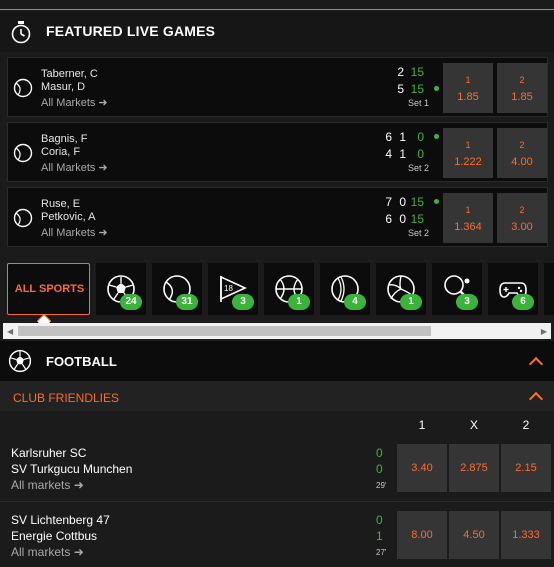 This screenshot has height=567, width=554. Describe the element at coordinates (388, 154) in the screenshot. I see `set-score: 4` at that location.